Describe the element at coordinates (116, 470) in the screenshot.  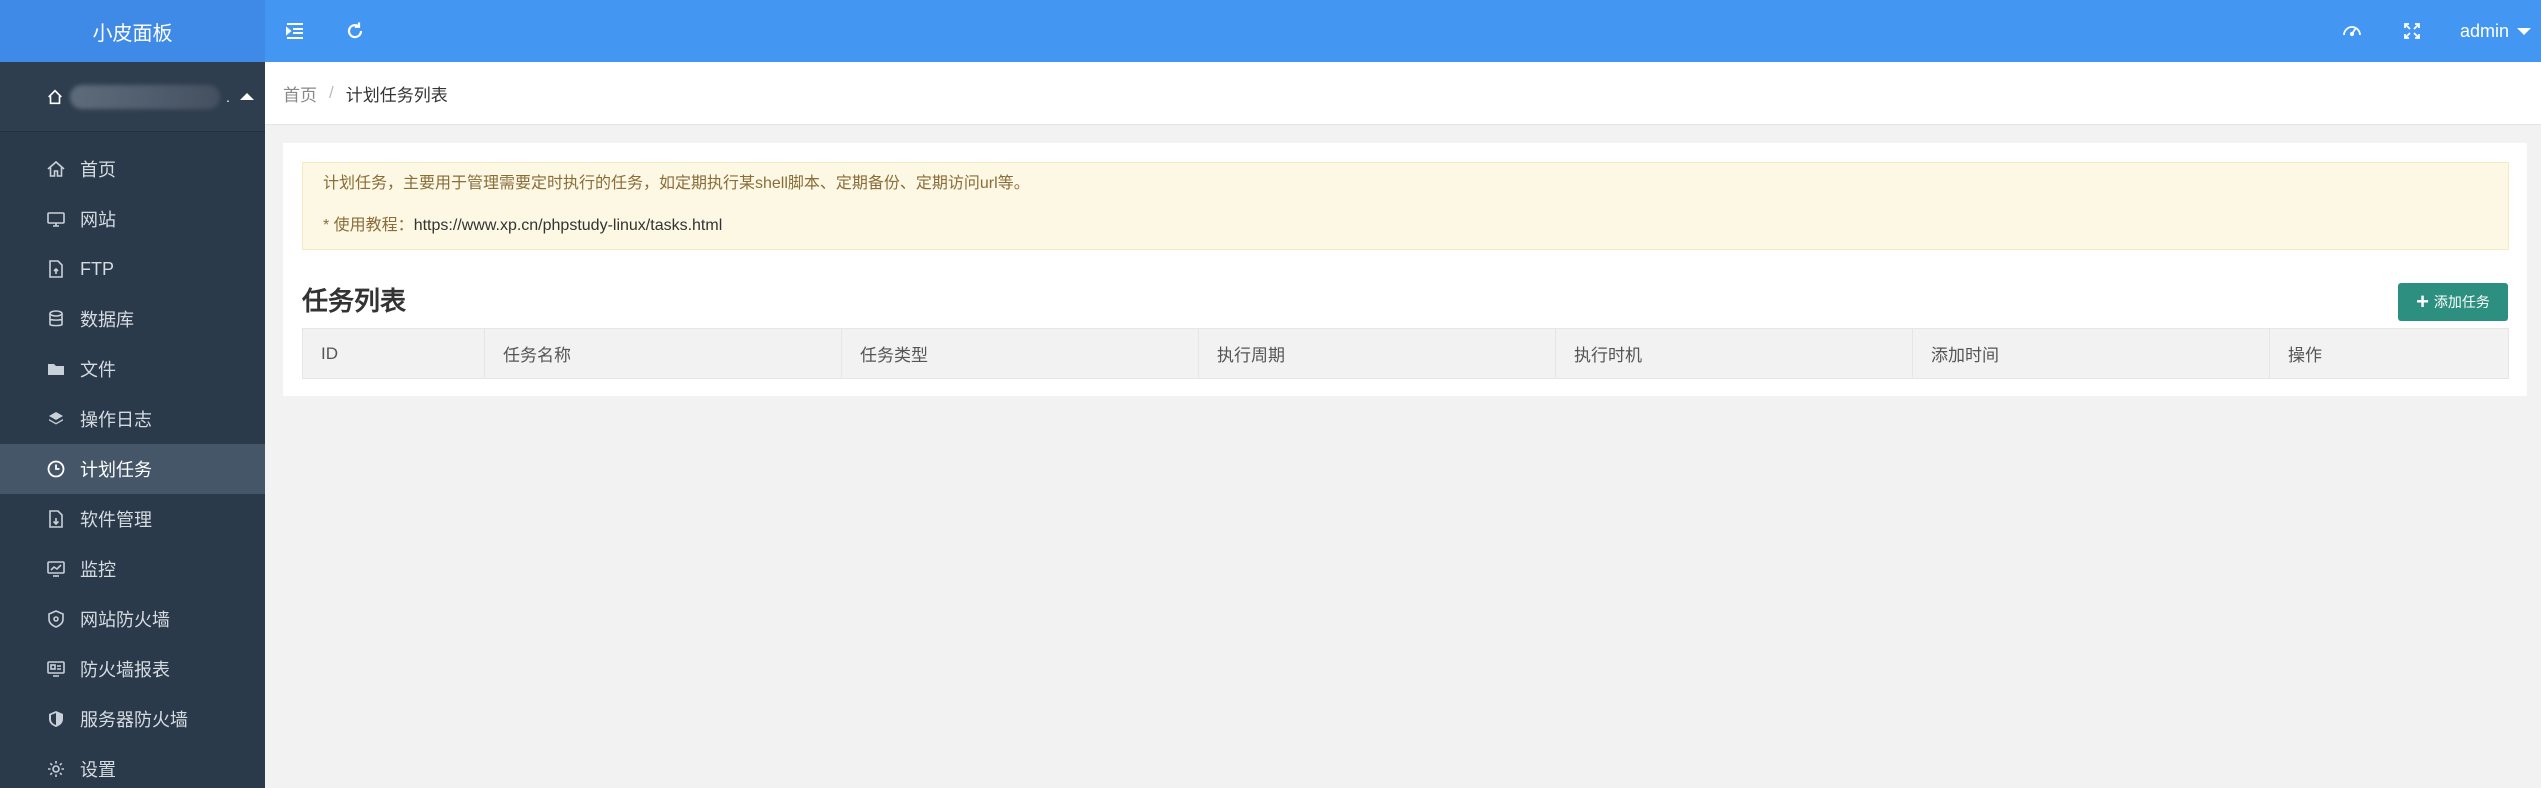
I see `sidebar-item-label: 计划任务` at that location.